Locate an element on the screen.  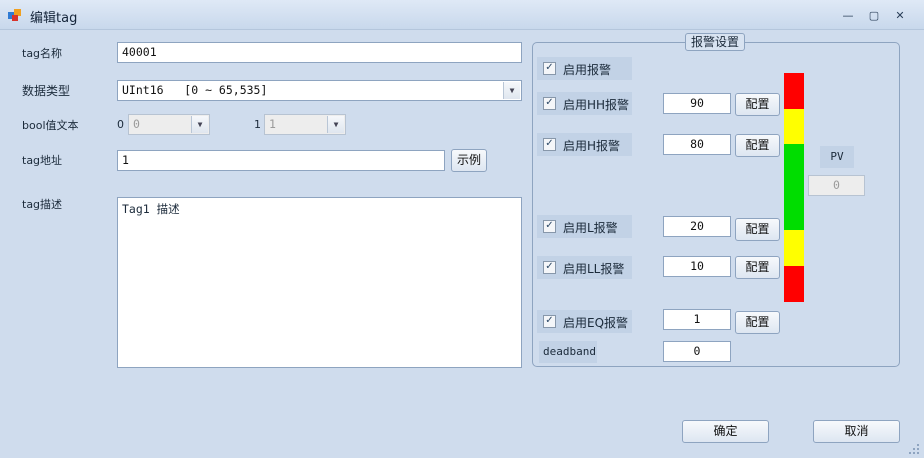
enable-hh-alarm-label: 启用HH报警 is located at coordinates (596, 105).